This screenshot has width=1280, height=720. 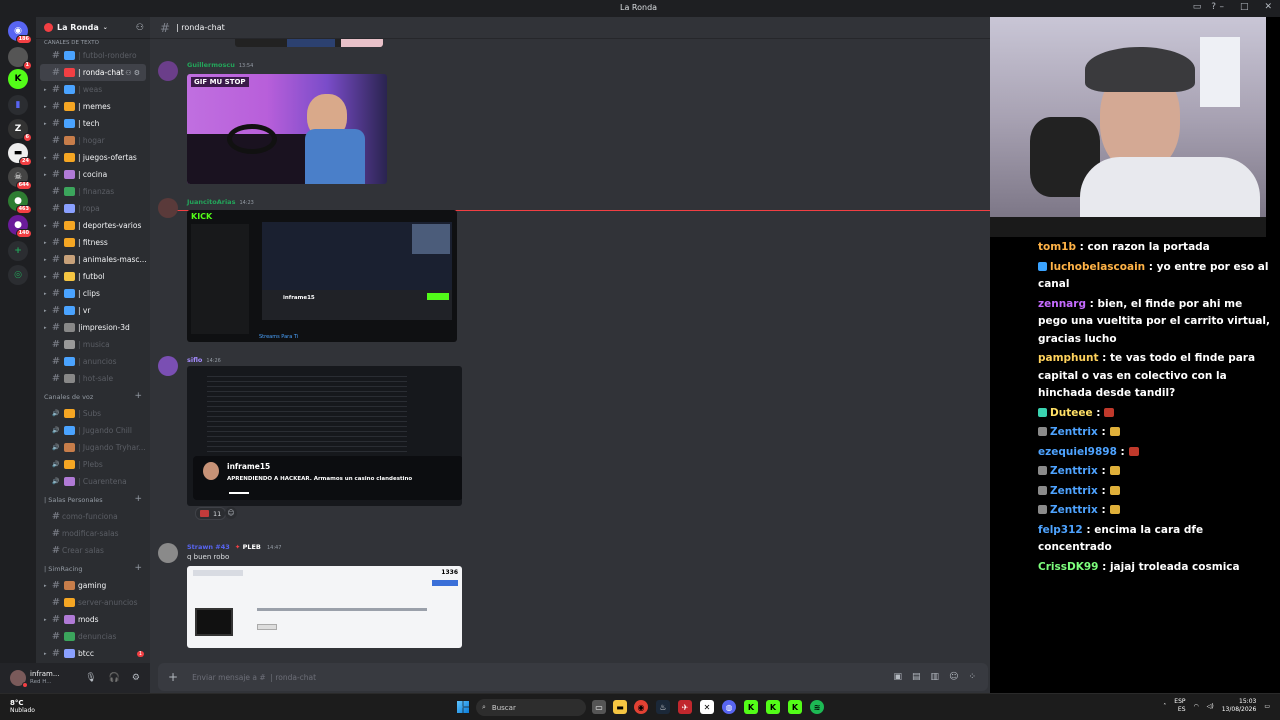 What do you see at coordinates (1164, 706) in the screenshot?
I see `chevron-up-icon: ˄` at bounding box center [1164, 706].